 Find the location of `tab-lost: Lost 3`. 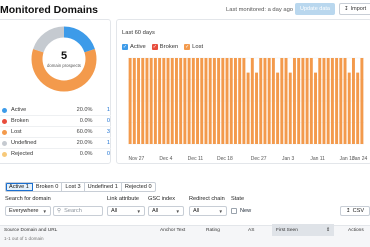

tab-lost: Lost 3 is located at coordinates (73, 187).